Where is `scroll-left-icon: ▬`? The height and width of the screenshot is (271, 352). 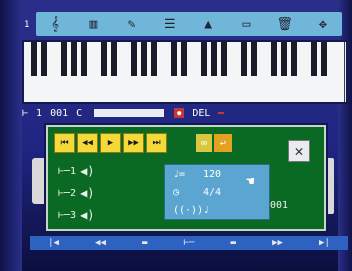 scroll-left-icon: ▬ is located at coordinates (144, 243).